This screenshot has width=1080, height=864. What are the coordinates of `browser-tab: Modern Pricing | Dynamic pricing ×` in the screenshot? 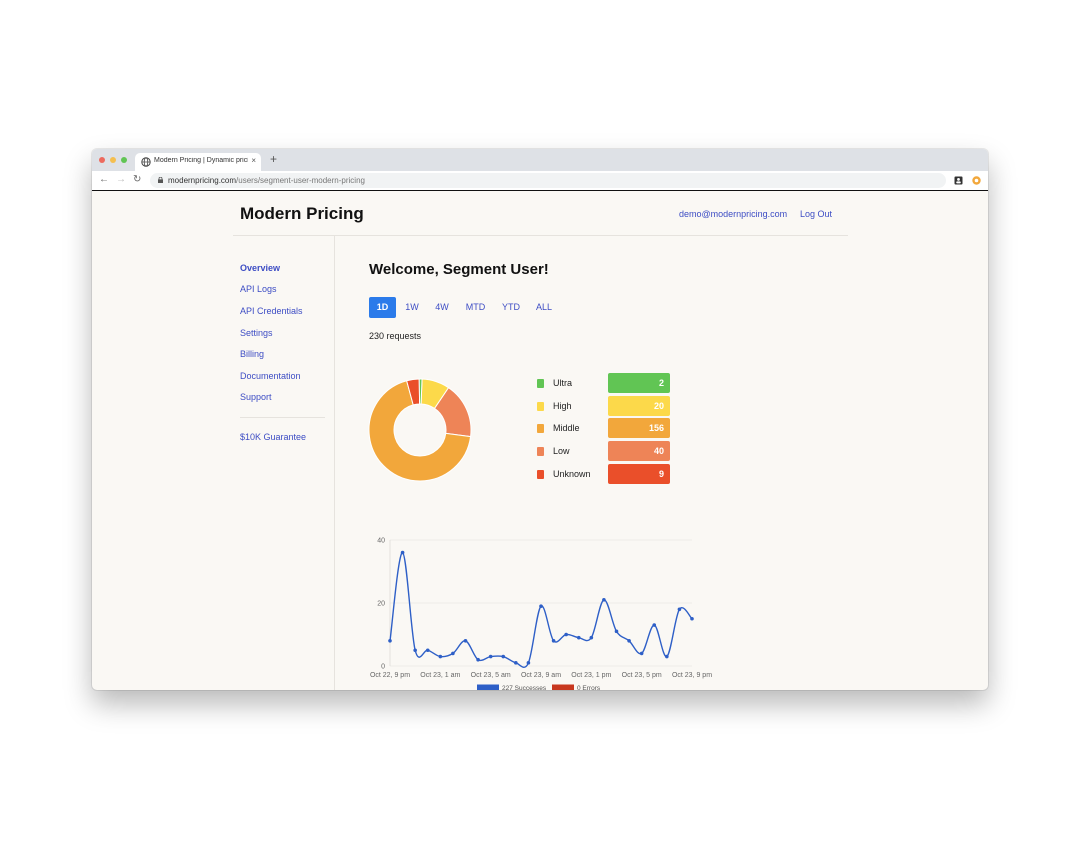 It's located at (198, 162).